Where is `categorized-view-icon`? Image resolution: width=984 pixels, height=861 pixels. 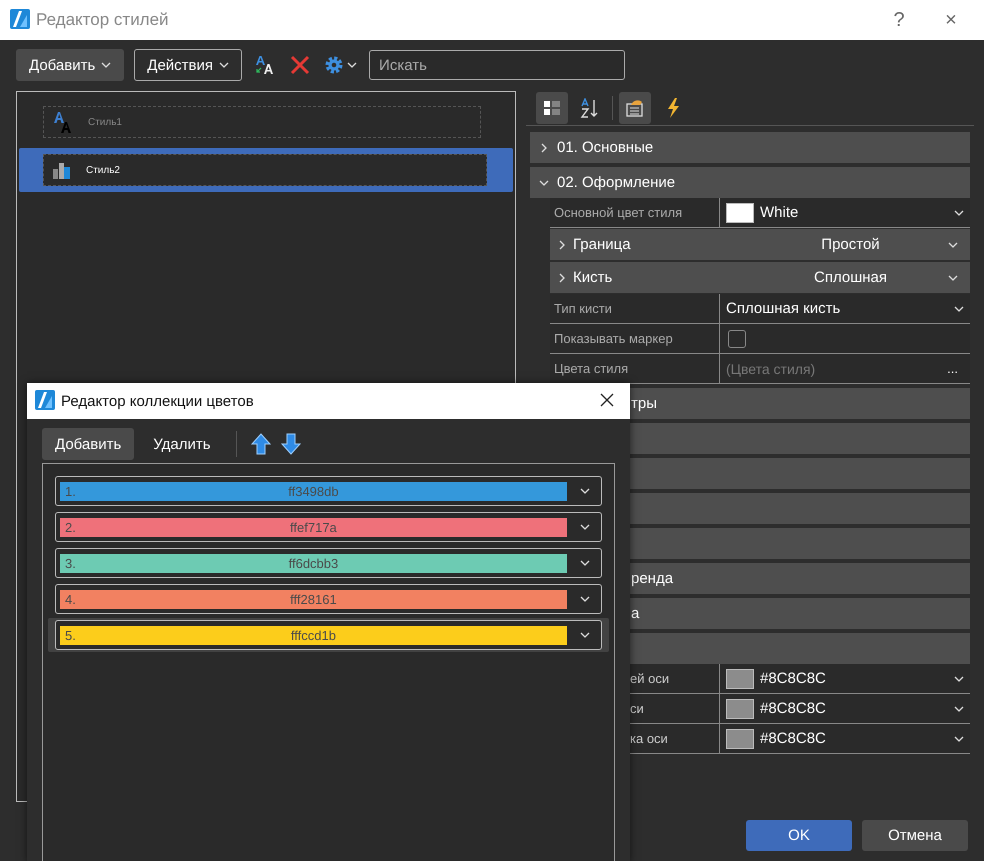 categorized-view-icon is located at coordinates (552, 108).